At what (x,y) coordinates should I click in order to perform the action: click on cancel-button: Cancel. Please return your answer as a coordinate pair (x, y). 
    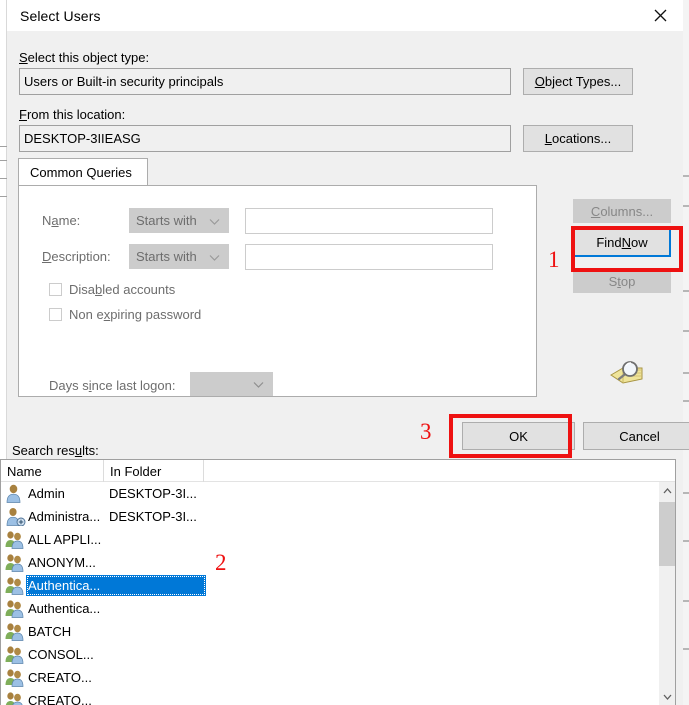
    Looking at the image, I should click on (636, 436).